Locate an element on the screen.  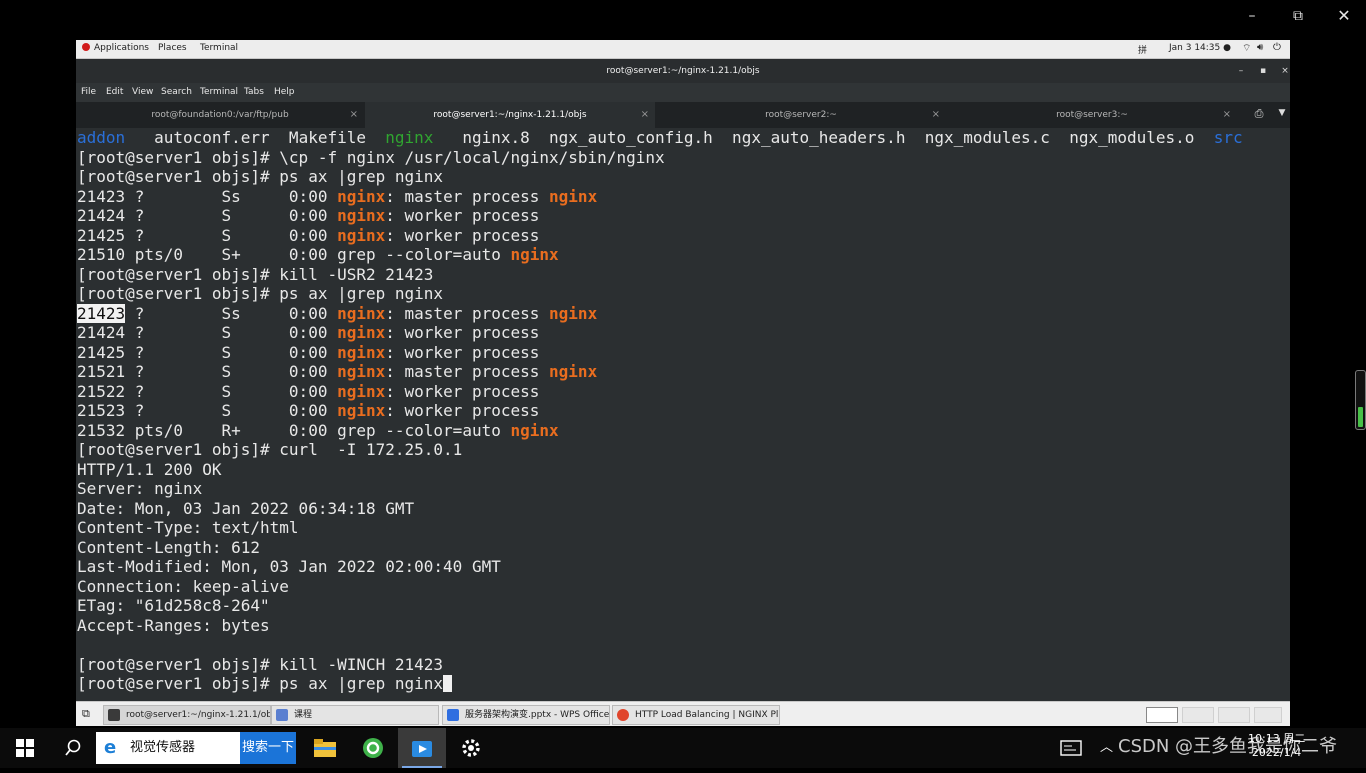
vm-task-terminal: root@server1:~/nginx-1.21.1/objs is located at coordinates (187, 715).